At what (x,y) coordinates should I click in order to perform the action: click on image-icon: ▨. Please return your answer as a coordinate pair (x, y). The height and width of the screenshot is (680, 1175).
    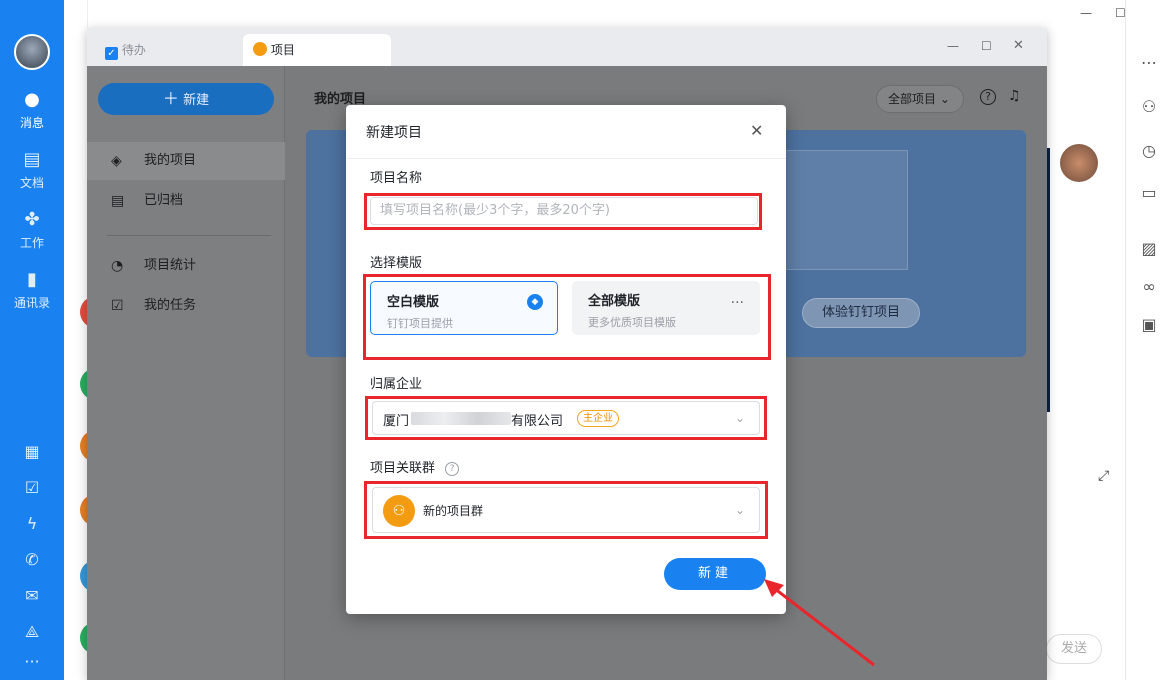
    Looking at the image, I should click on (1149, 249).